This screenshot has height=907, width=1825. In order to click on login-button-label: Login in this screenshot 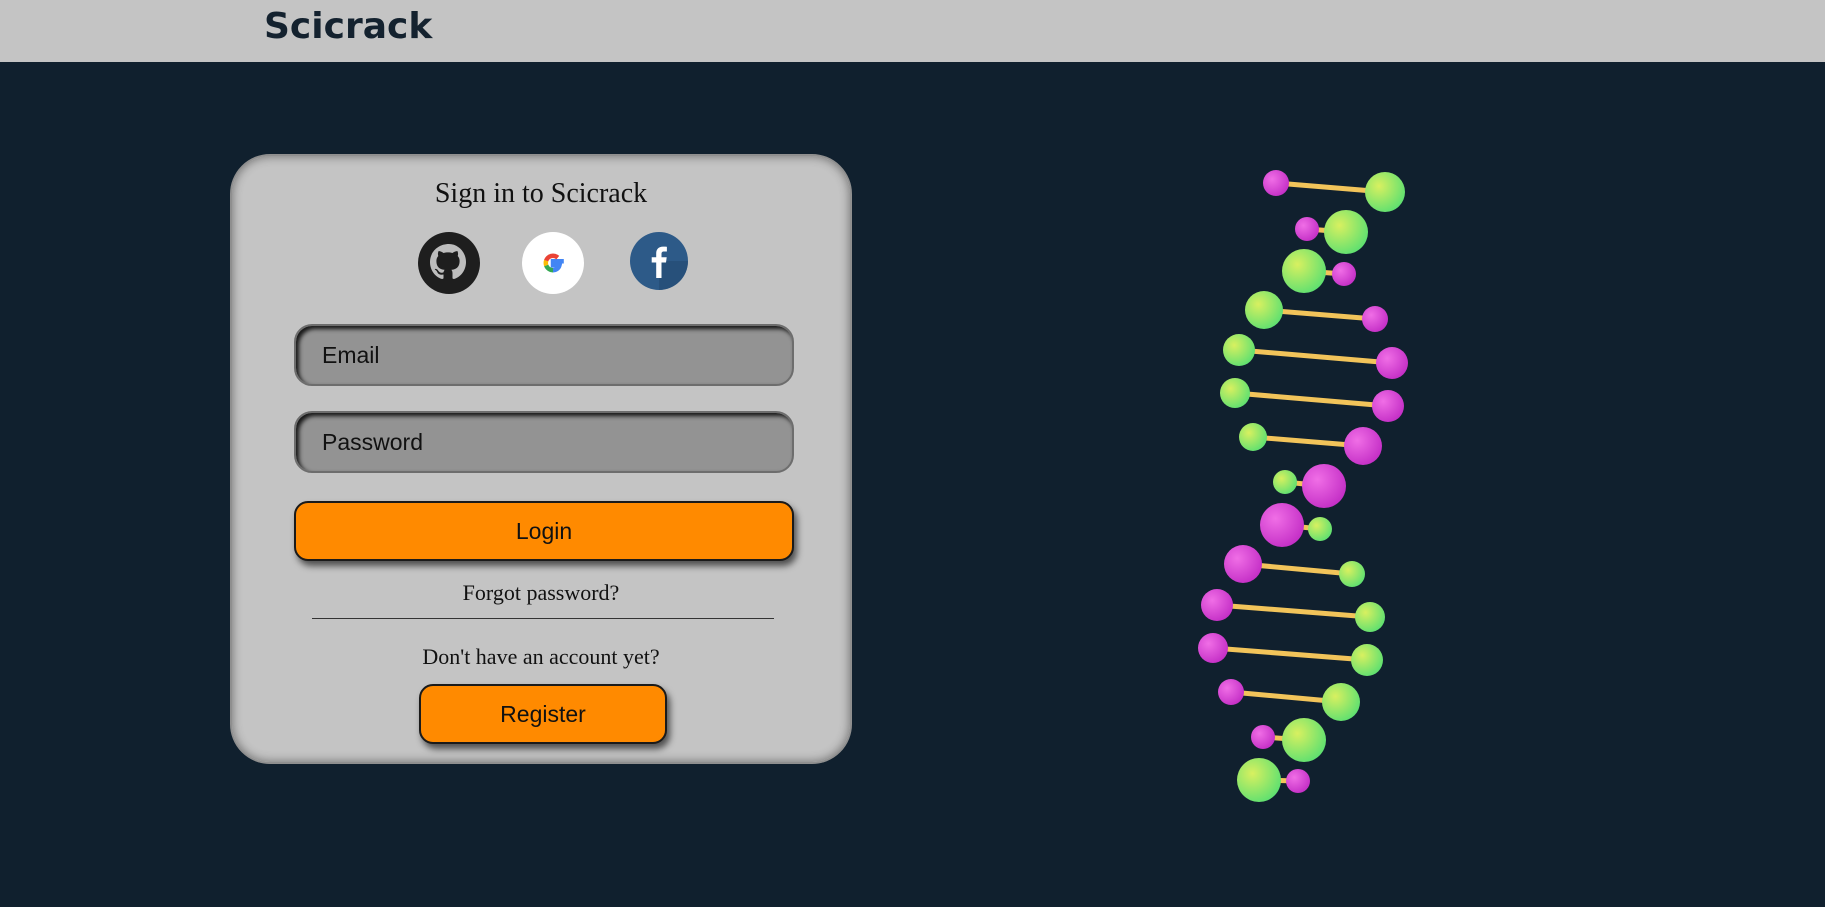, I will do `click(544, 530)`.